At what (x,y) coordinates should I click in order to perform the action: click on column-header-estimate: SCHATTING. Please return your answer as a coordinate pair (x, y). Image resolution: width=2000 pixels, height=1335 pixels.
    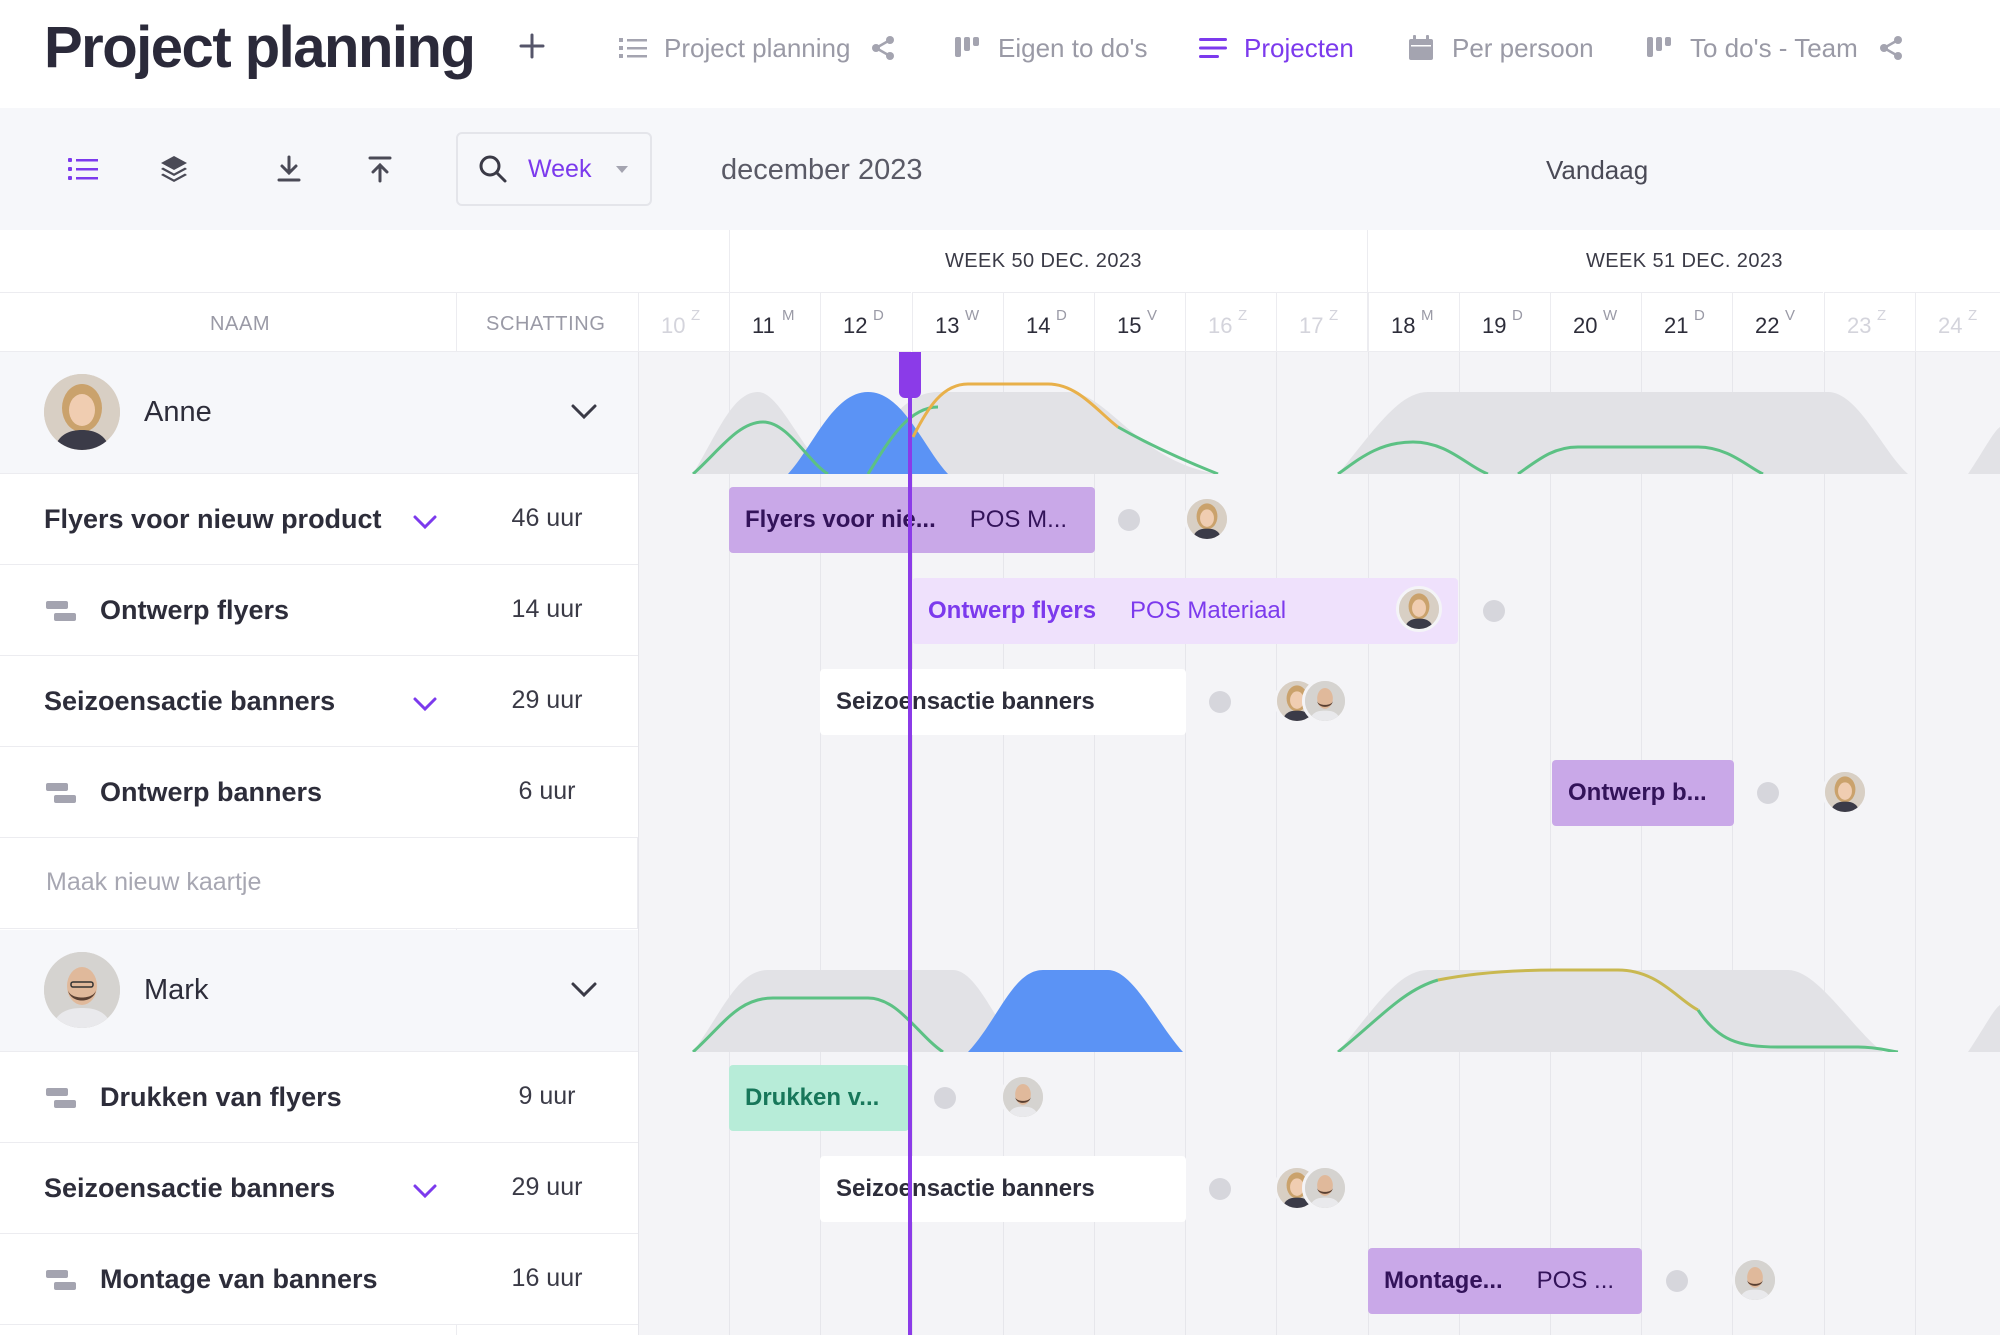
    Looking at the image, I should click on (545, 324).